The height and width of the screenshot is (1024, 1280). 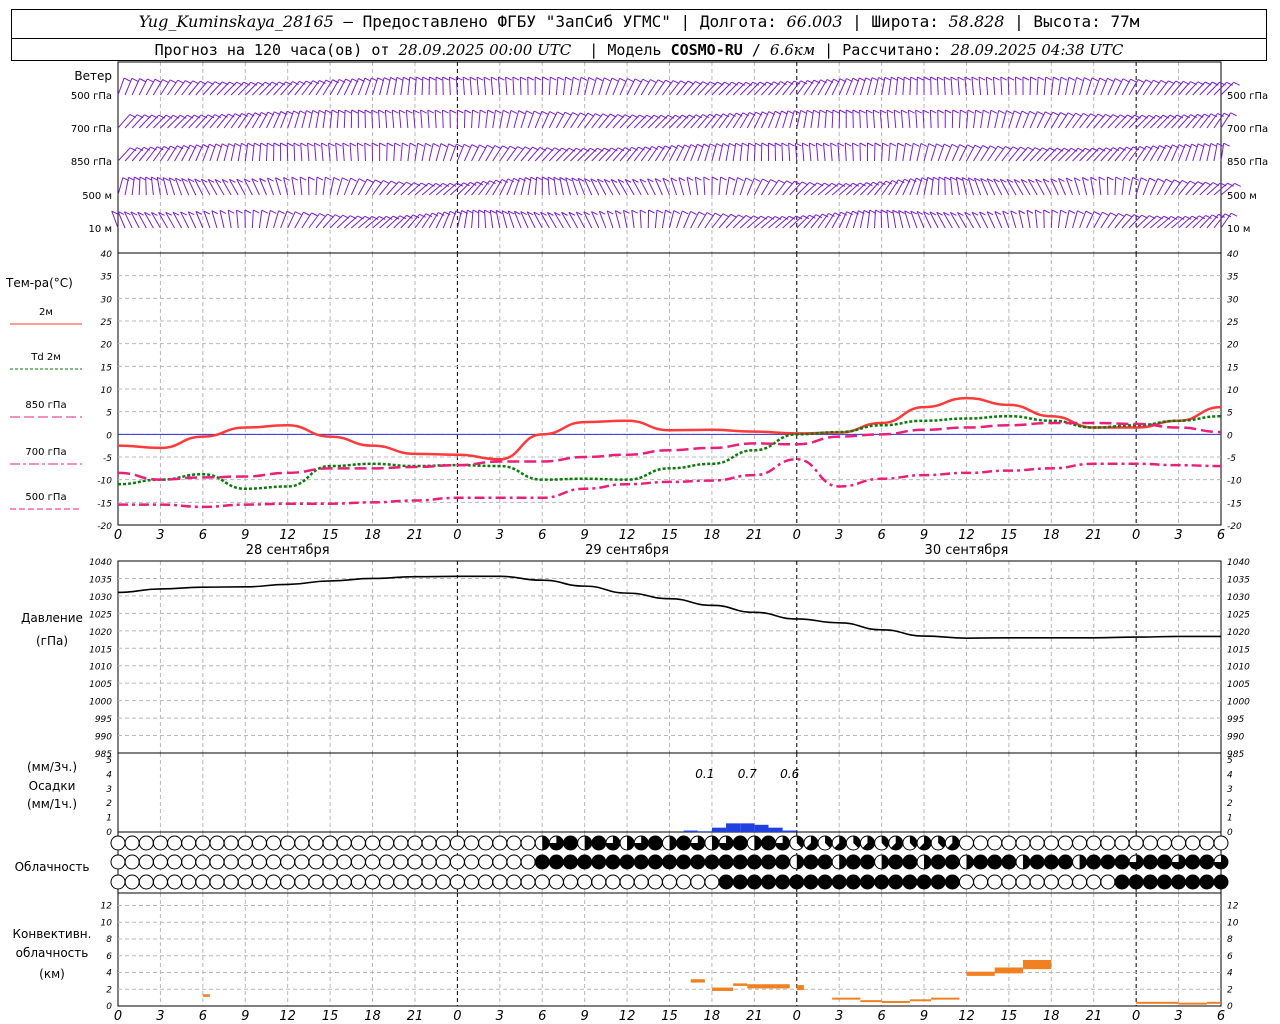 What do you see at coordinates (1235, 738) in the screenshot?
I see `pressure-tick-label: 990` at bounding box center [1235, 738].